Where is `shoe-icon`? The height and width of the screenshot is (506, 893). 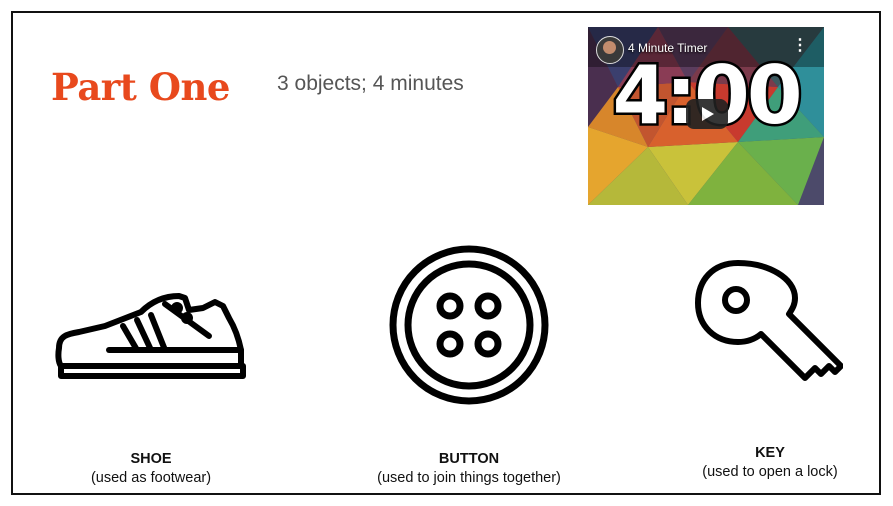 shoe-icon is located at coordinates (150, 336).